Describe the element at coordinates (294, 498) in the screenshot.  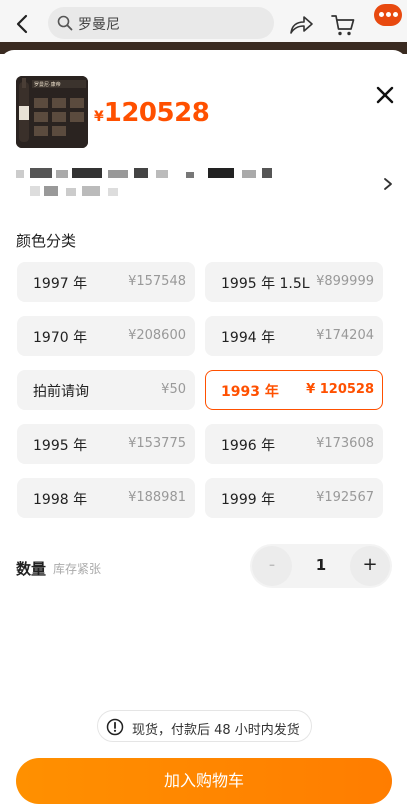
I see `variant-option: 1999 年 ¥192567` at that location.